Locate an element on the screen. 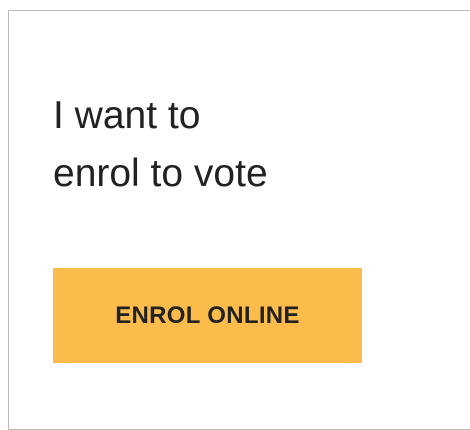 This screenshot has width=470, height=430. enrol-online-button: ENROL ONLINE is located at coordinates (207, 315).